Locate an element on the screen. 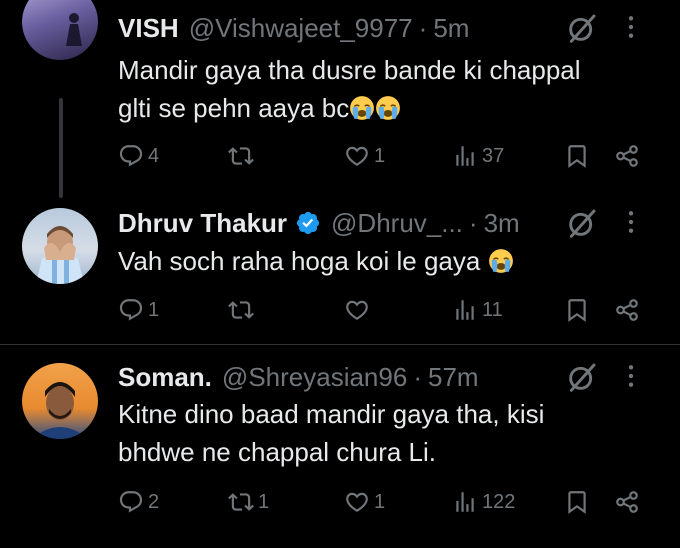  views-button: 122 is located at coordinates (483, 502).